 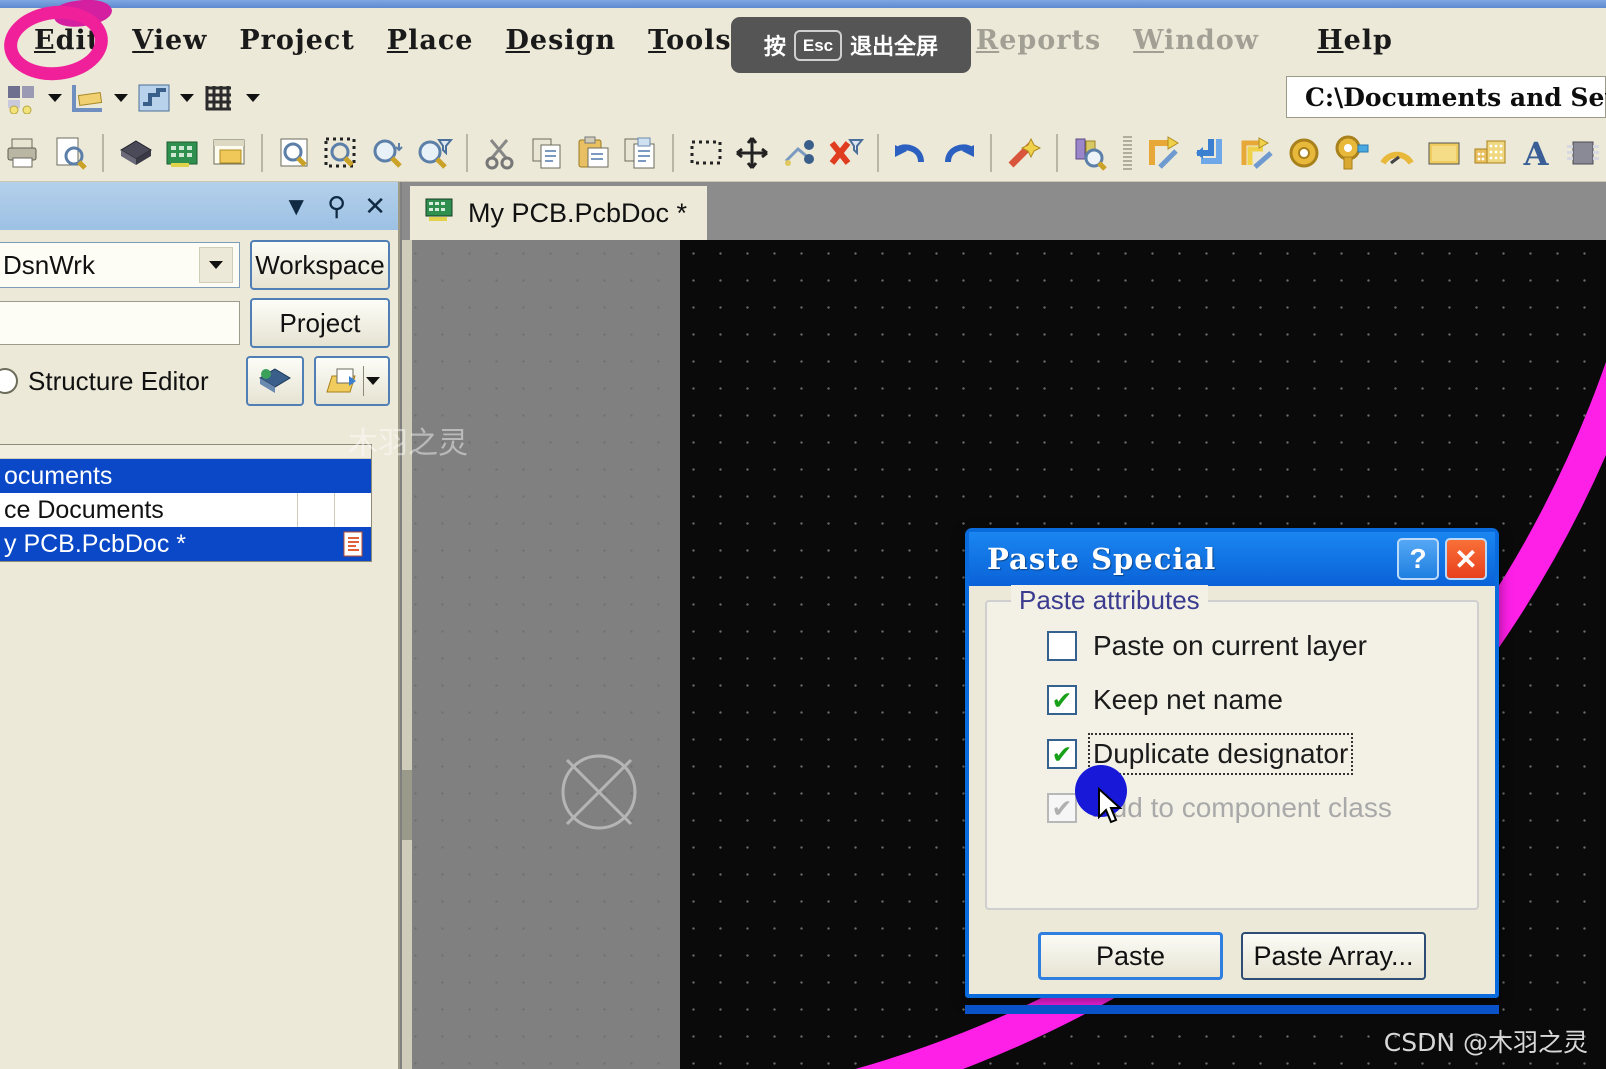 I want to click on pcb-board-icon, so click(x=182, y=153).